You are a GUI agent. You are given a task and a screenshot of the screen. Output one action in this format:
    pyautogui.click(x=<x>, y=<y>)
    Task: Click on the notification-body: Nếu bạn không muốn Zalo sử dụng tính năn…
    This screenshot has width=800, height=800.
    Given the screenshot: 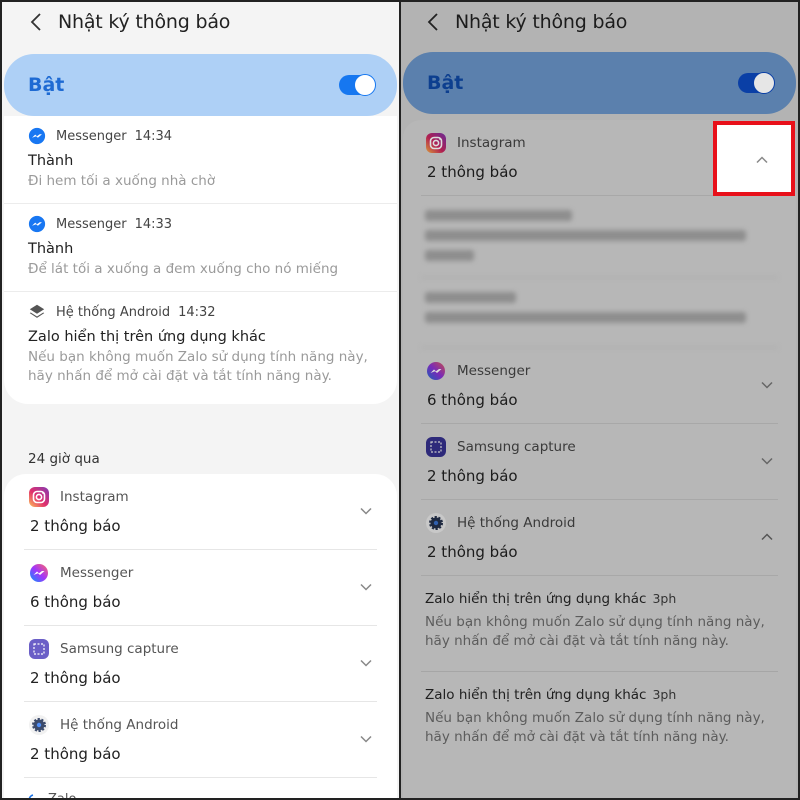 What is the action you would take?
    pyautogui.click(x=198, y=366)
    